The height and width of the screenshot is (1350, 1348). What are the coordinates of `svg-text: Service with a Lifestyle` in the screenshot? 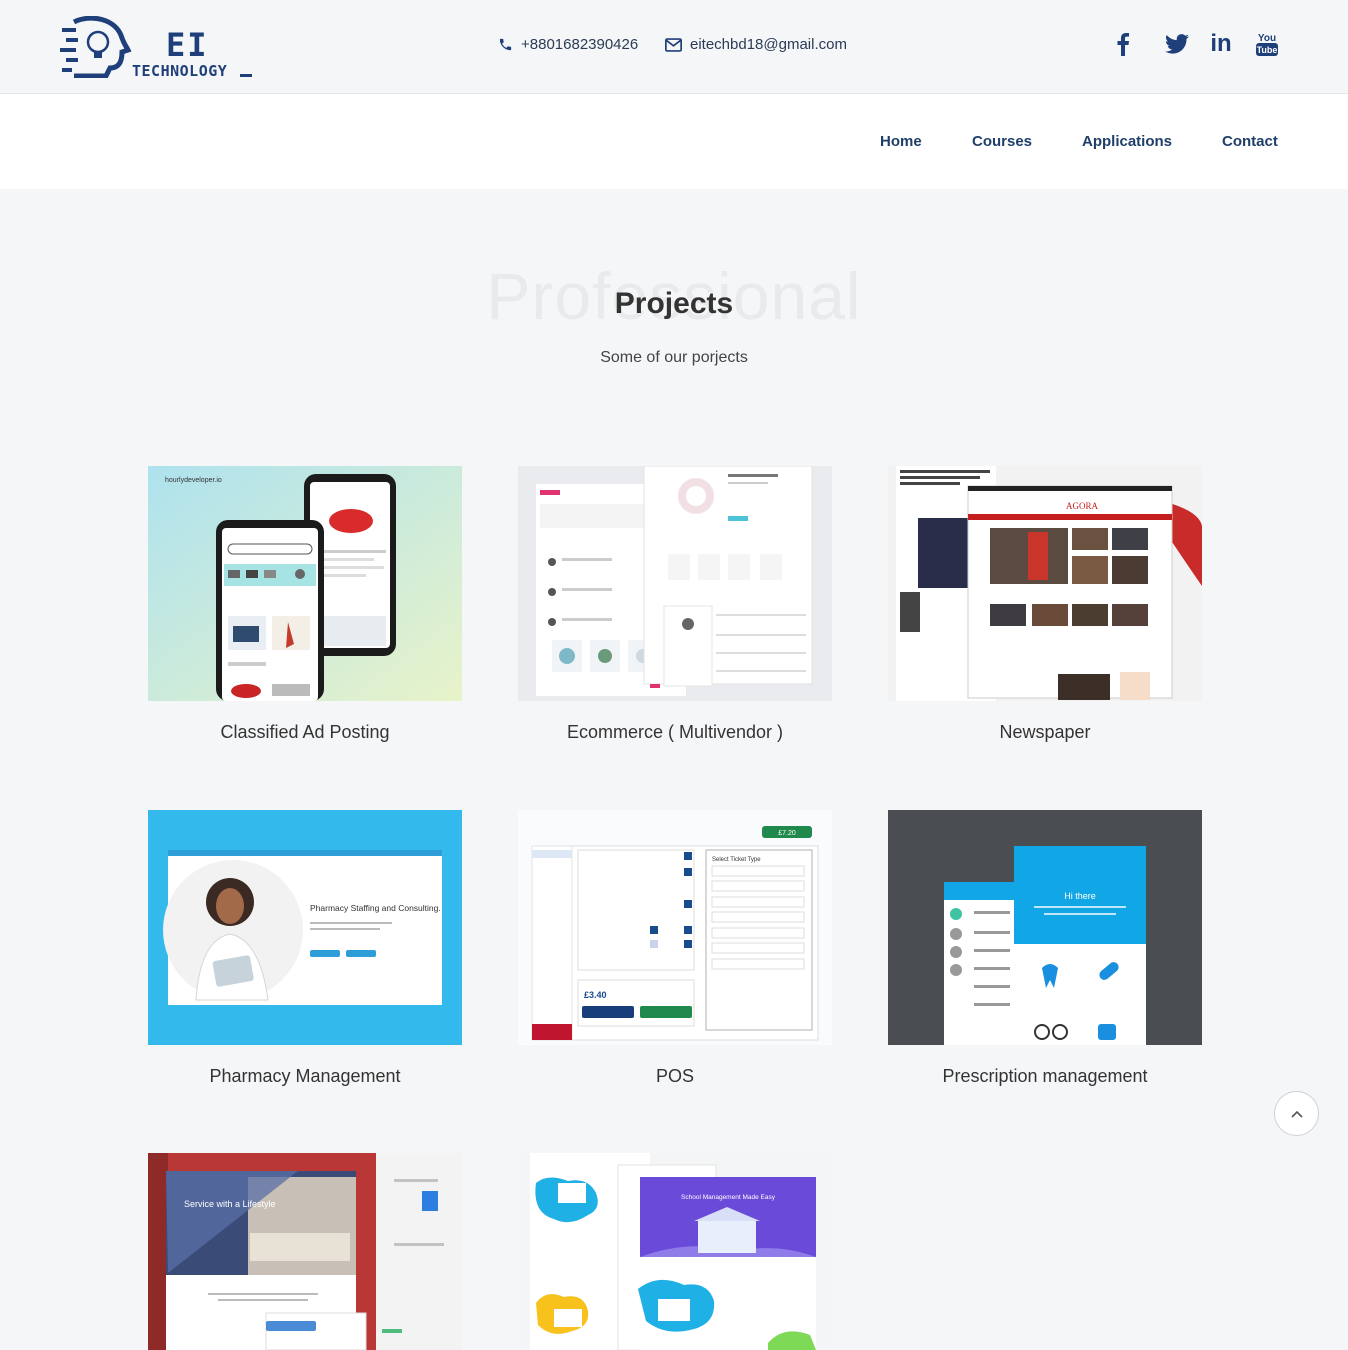 It's located at (230, 1204).